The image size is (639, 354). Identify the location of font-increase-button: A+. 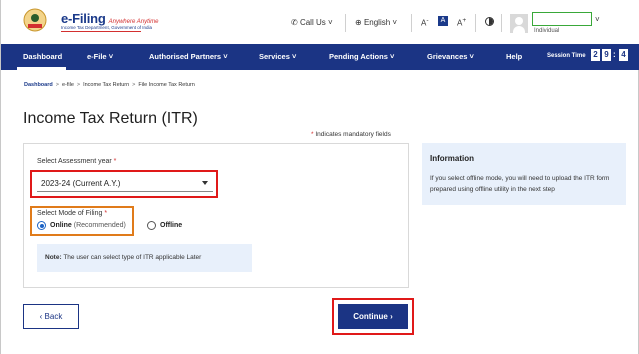
(461, 22).